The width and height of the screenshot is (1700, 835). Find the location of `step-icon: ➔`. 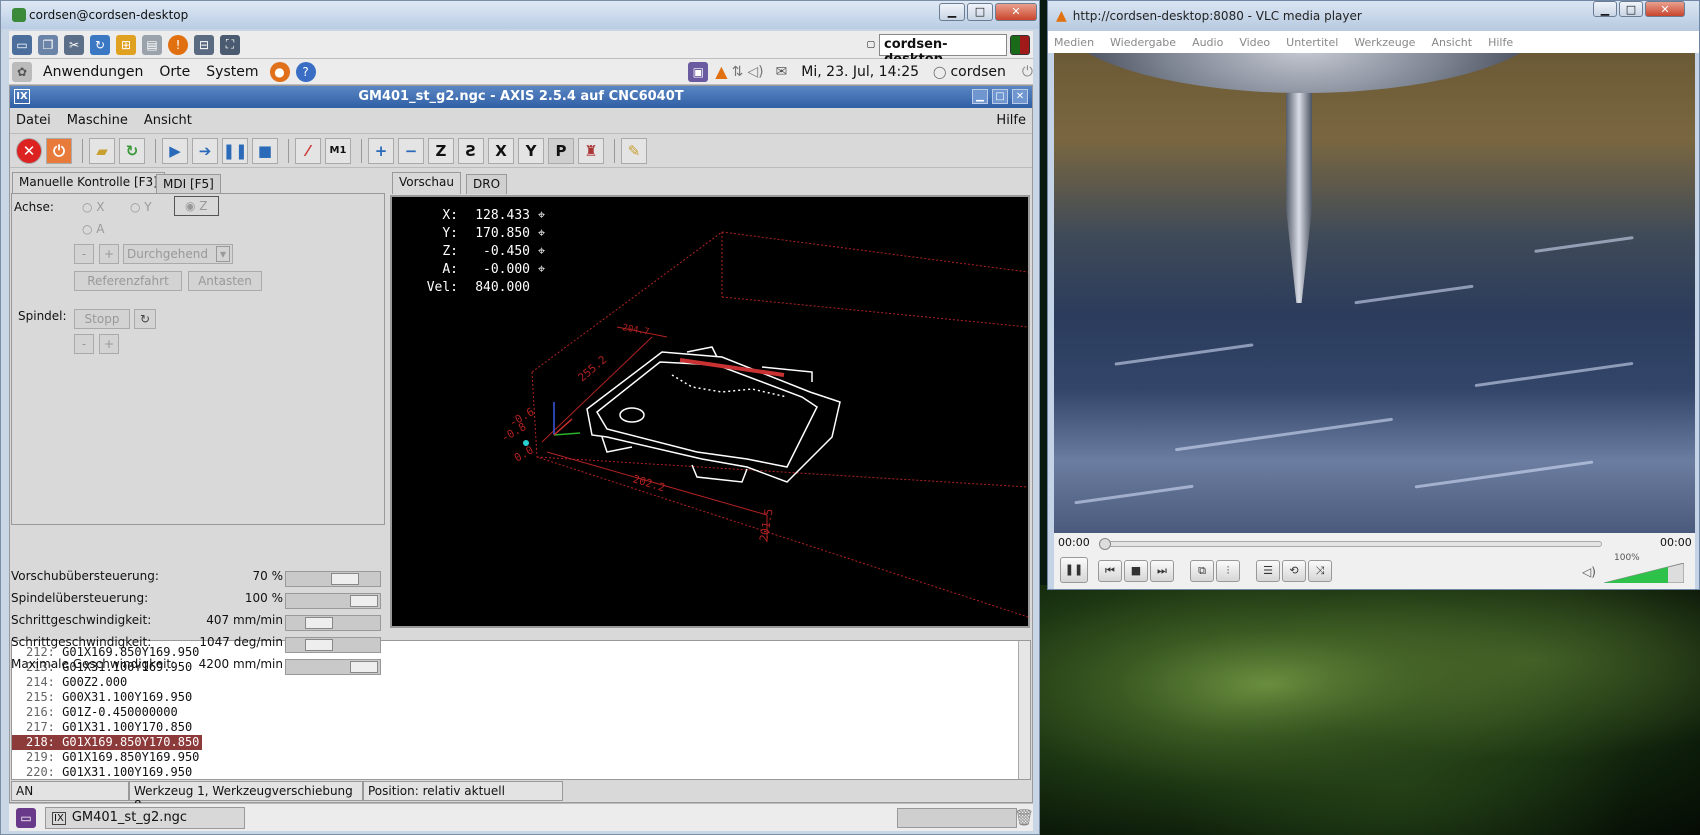

step-icon: ➔ is located at coordinates (205, 150).